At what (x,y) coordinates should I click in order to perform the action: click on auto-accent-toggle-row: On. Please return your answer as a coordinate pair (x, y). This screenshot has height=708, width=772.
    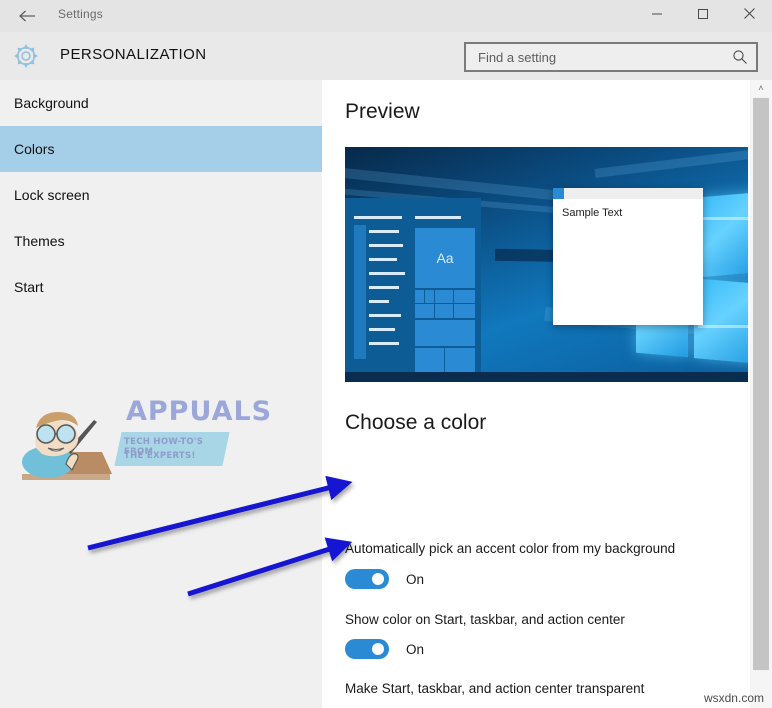
    Looking at the image, I should click on (384, 579).